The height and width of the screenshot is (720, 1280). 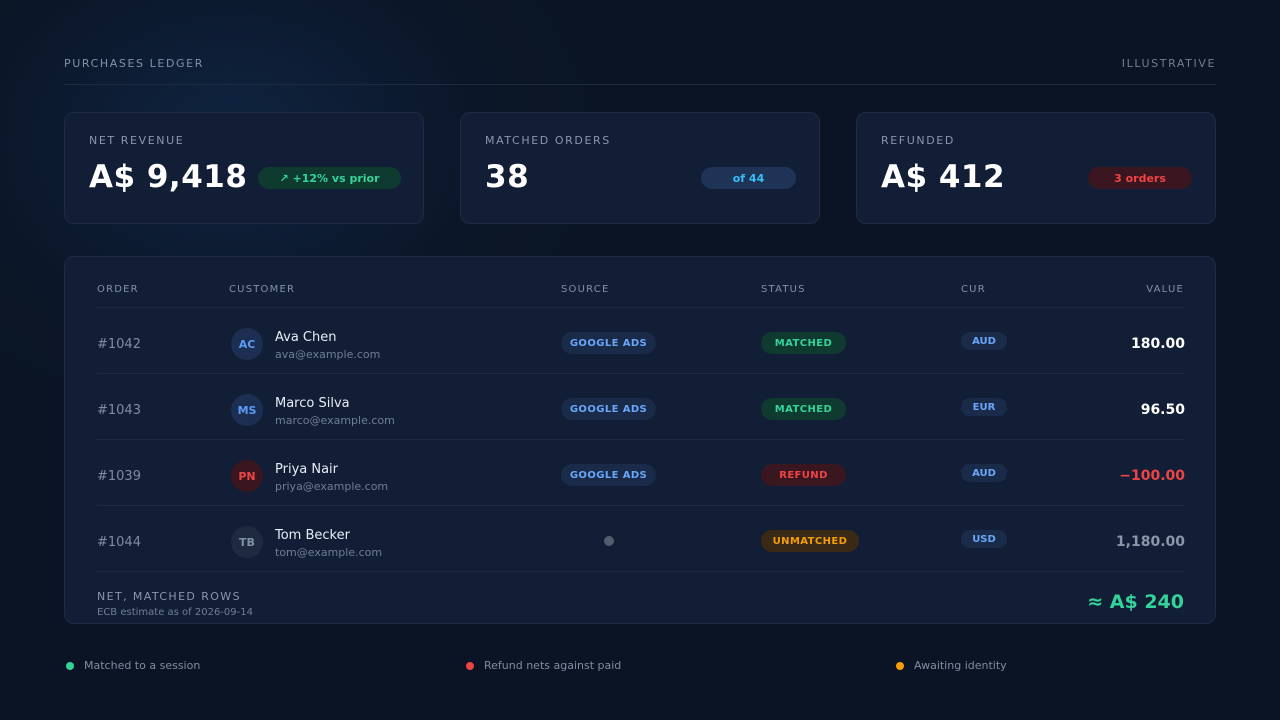 I want to click on customer-name: Ava Chen, so click(x=306, y=337).